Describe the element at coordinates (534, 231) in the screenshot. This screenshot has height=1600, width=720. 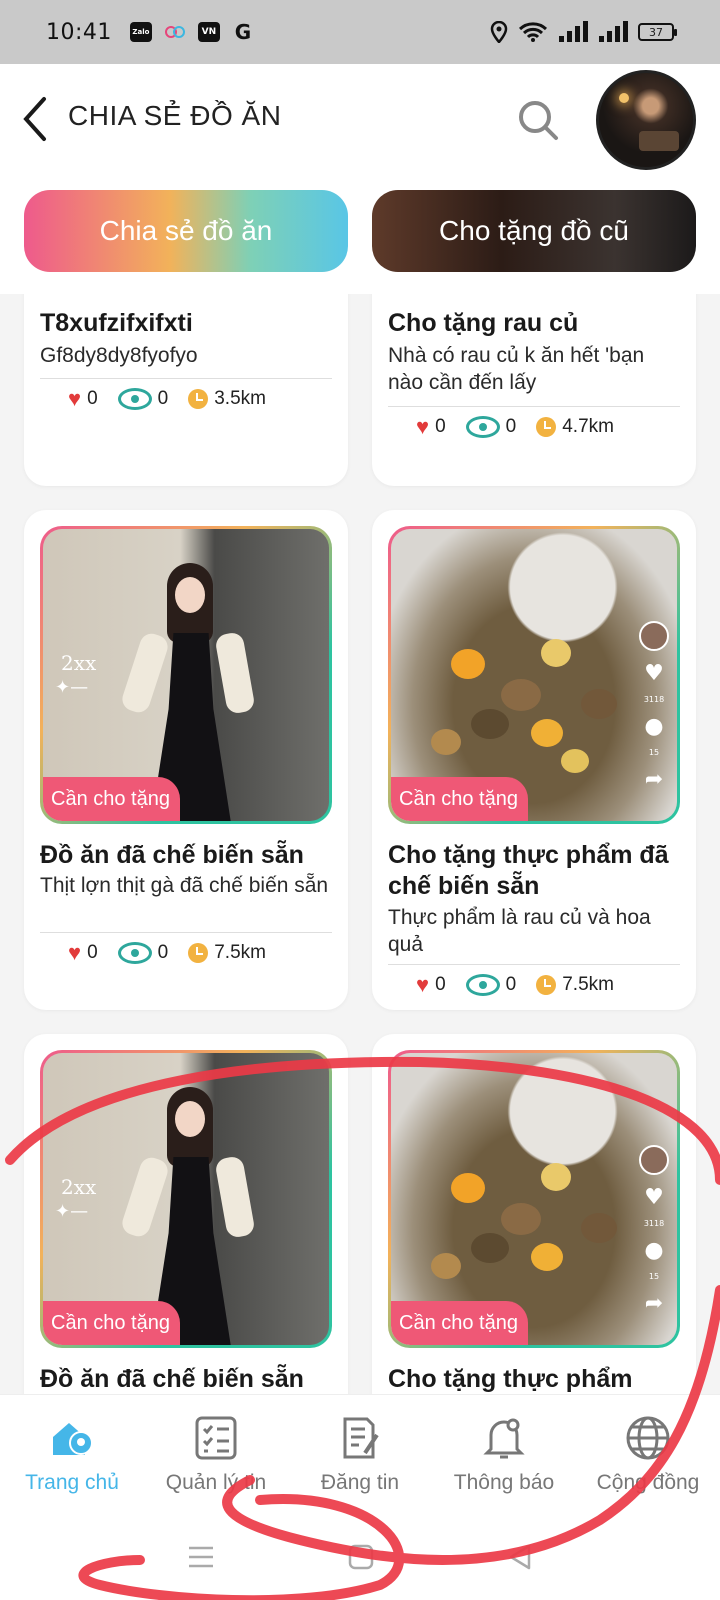
I see `tab-give-used-items: Cho tặng đồ cũ` at that location.